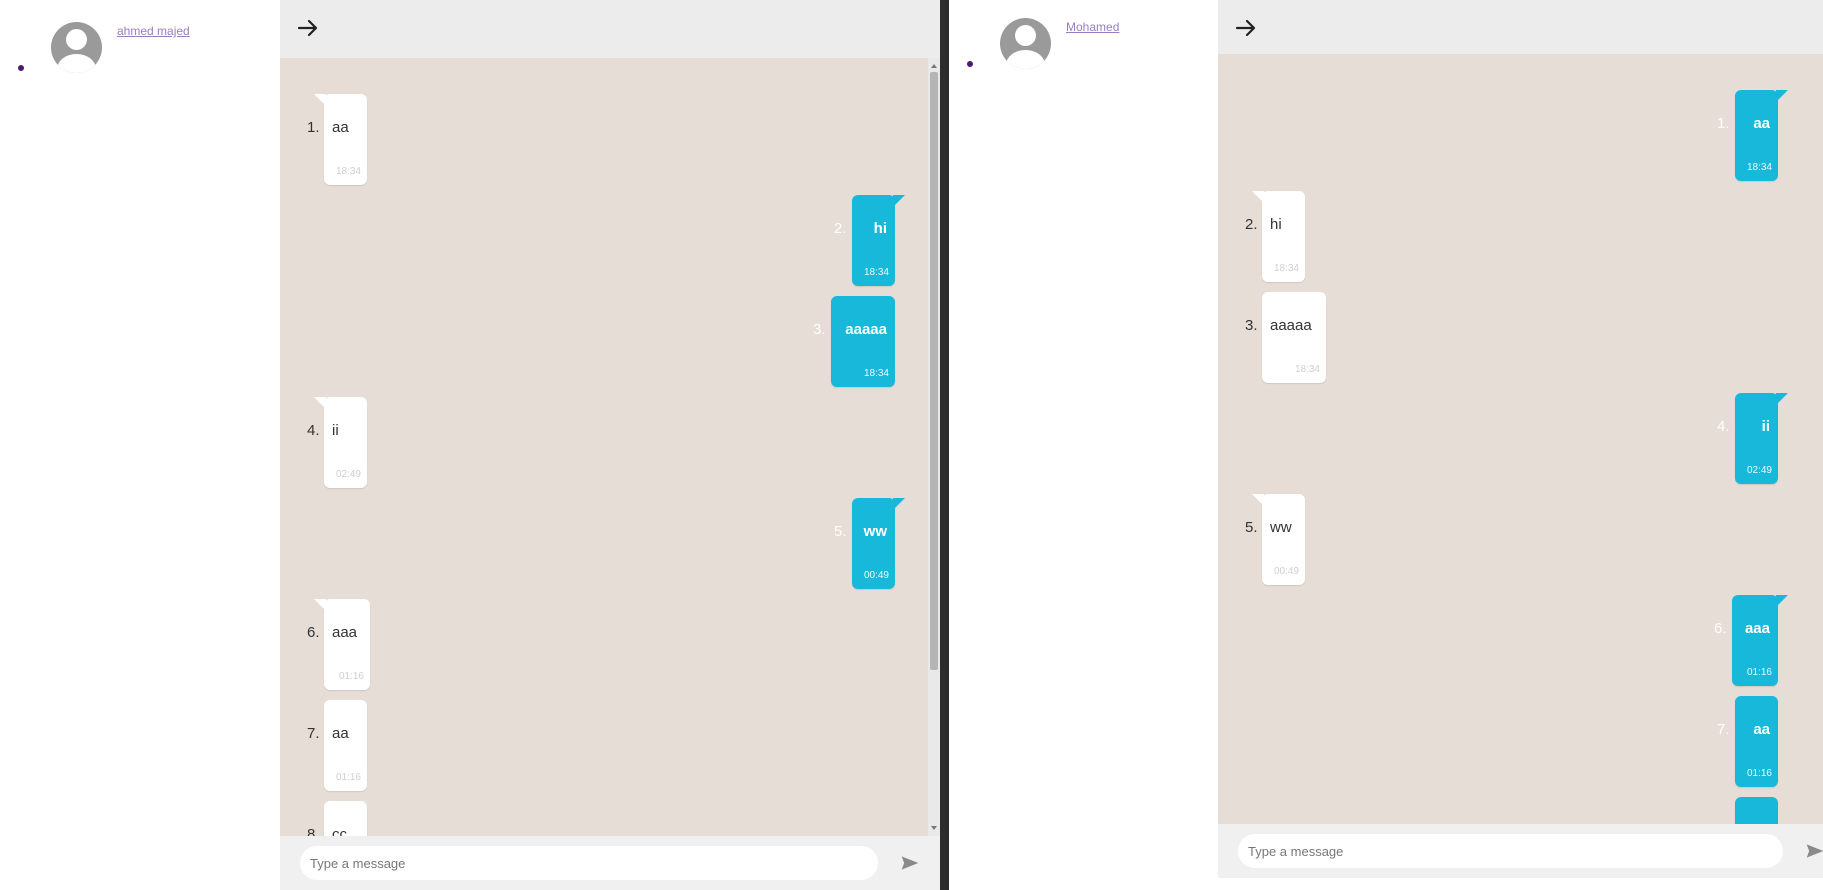 This screenshot has width=1823, height=890. What do you see at coordinates (345, 818) in the screenshot?
I see `message-bubble: cc` at bounding box center [345, 818].